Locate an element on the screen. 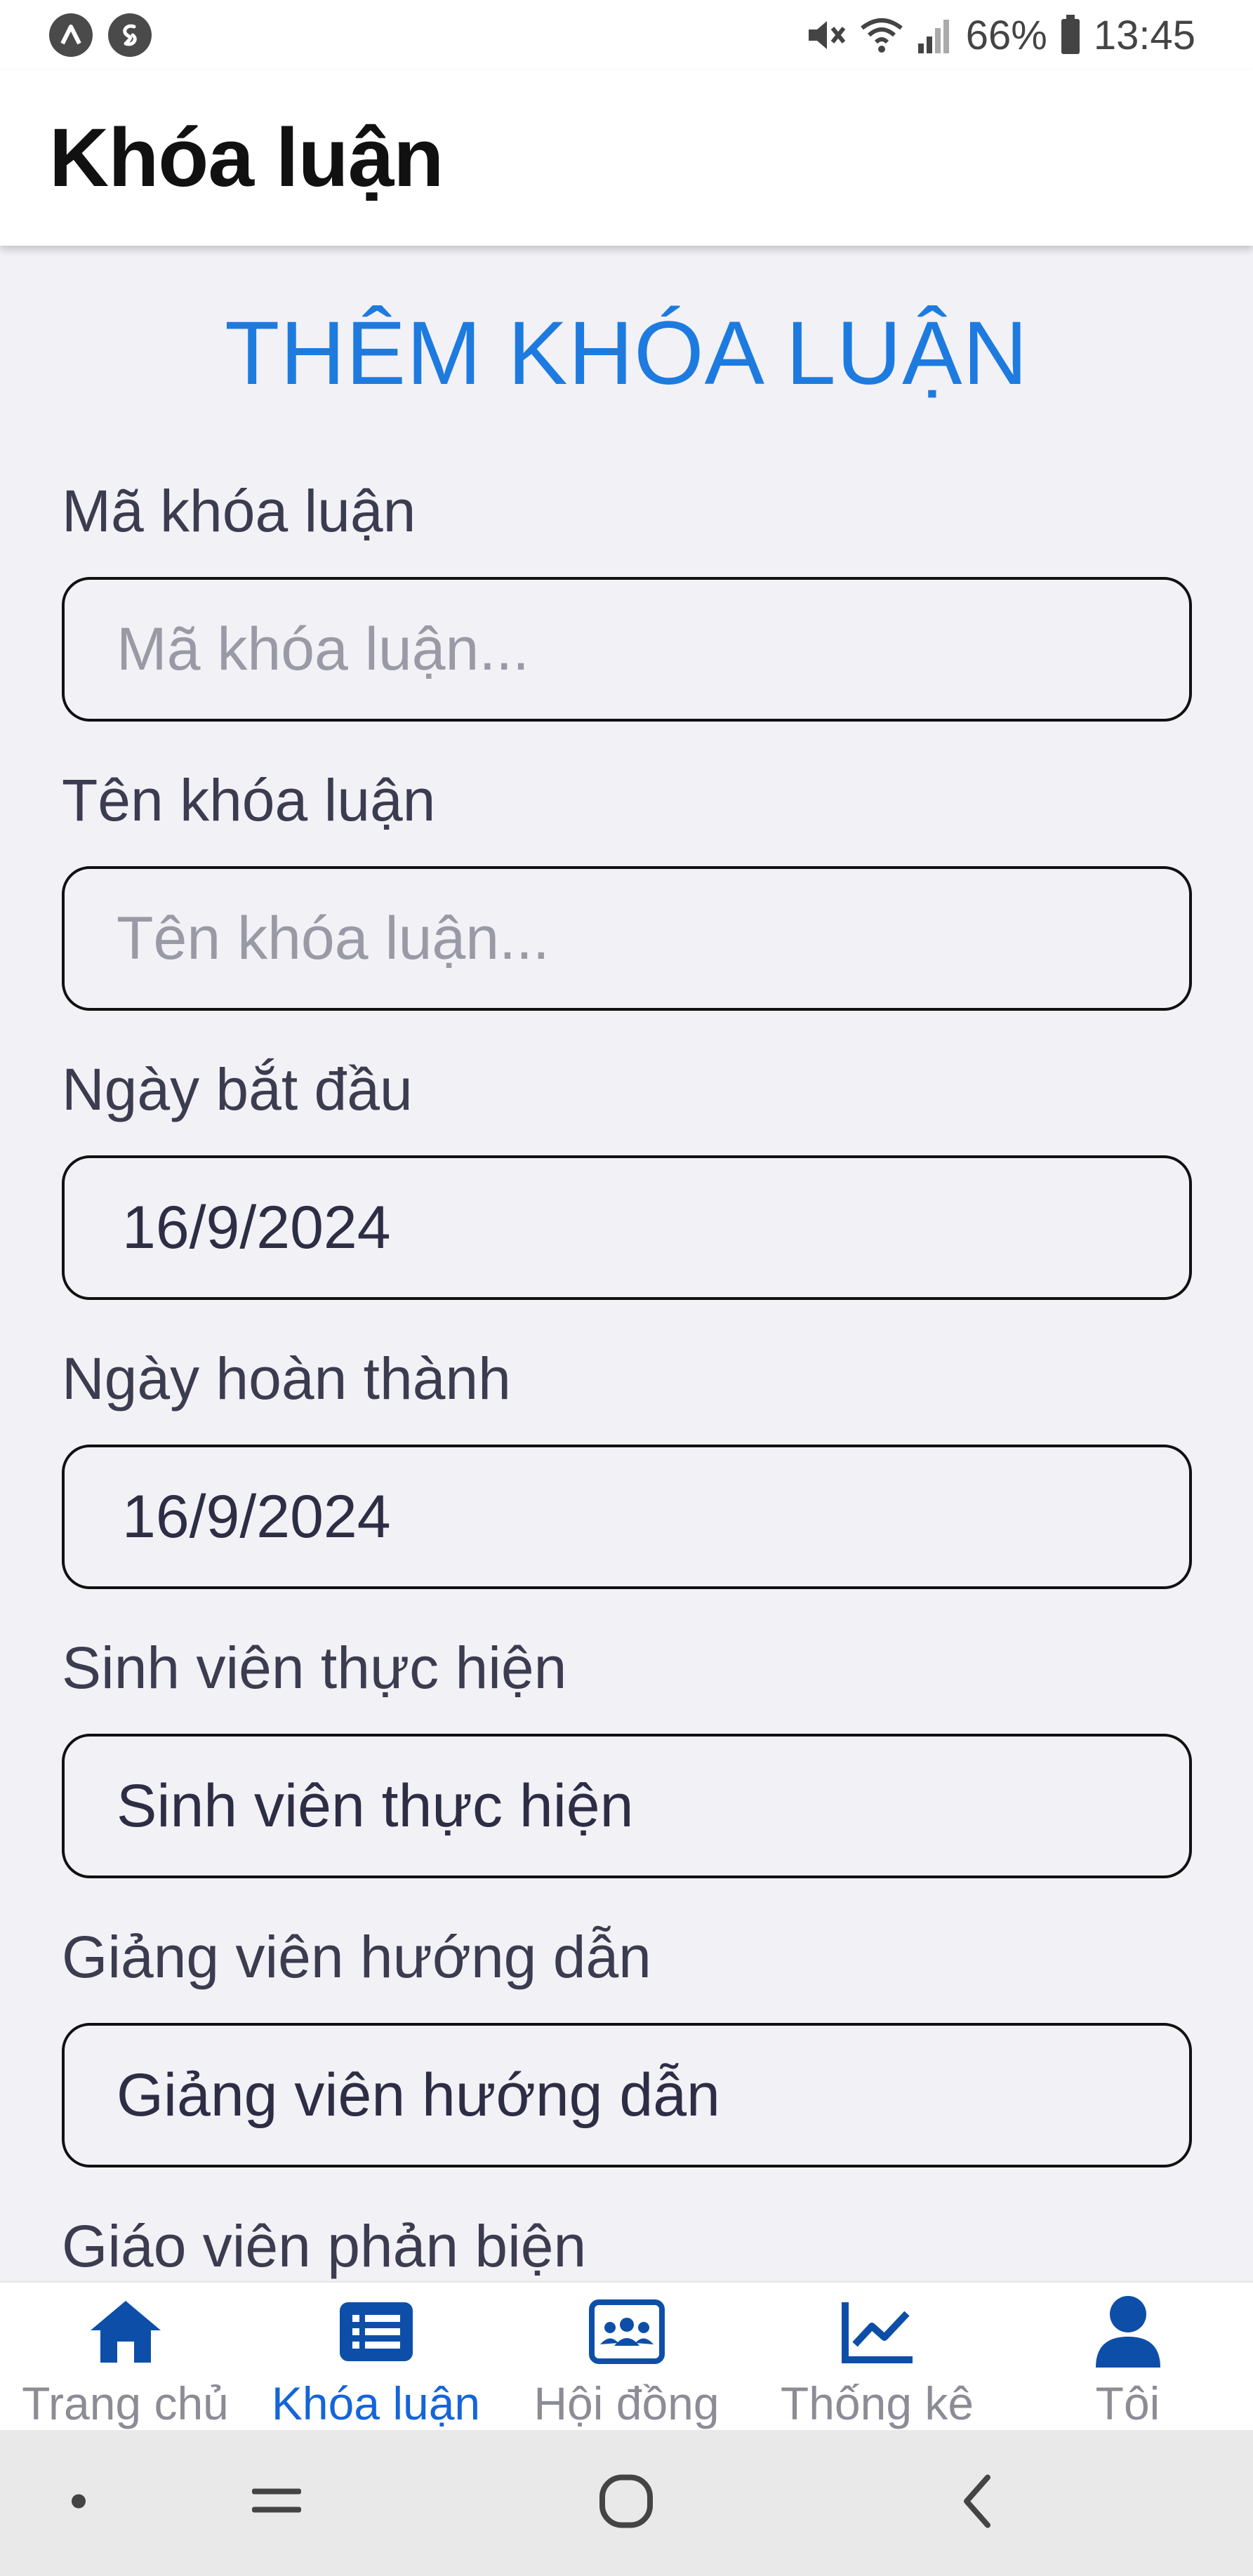  back-icon is located at coordinates (977, 2503).